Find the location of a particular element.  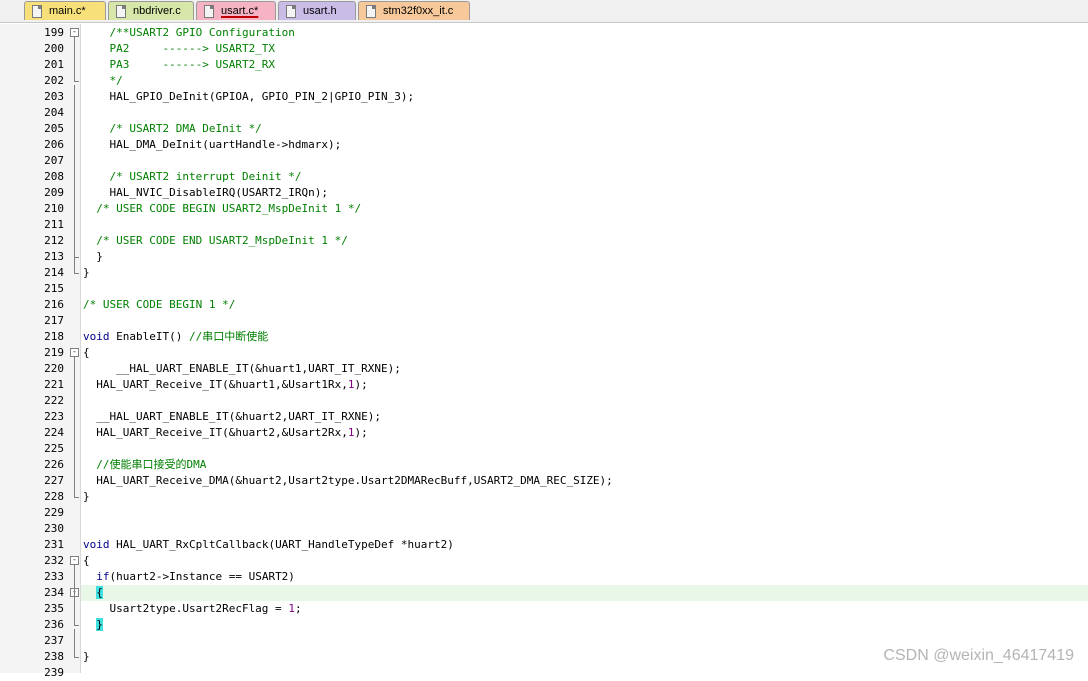

line-number: 214 is located at coordinates (54, 272).